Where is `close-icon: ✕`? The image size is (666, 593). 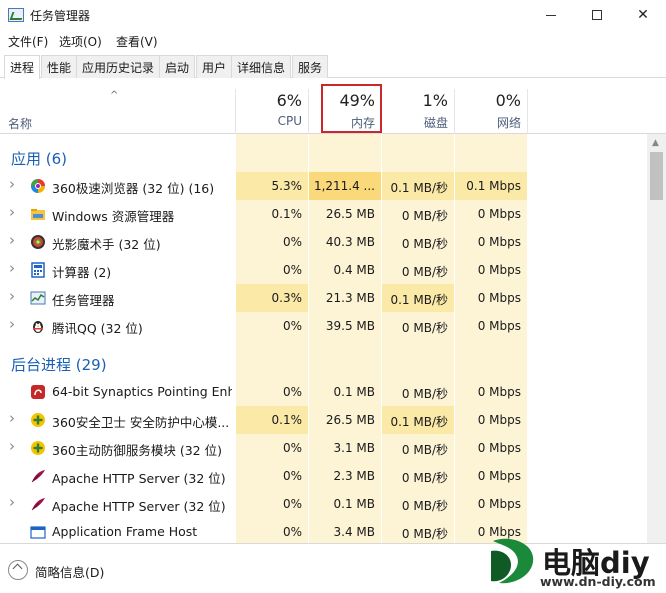 close-icon: ✕ is located at coordinates (643, 15).